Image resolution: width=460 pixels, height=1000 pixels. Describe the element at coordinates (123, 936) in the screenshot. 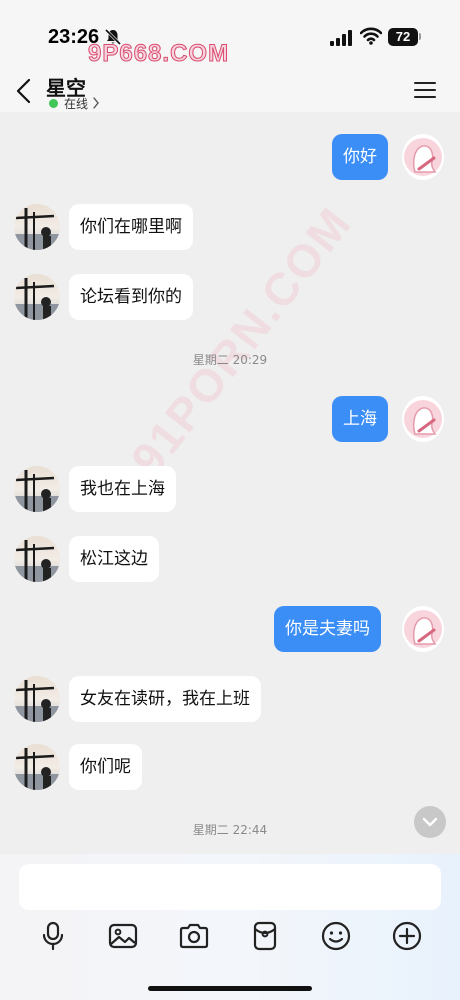

I see `image-icon` at that location.